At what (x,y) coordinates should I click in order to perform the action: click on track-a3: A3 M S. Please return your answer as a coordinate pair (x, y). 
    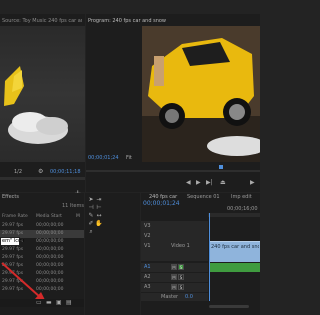
    Looking at the image, I should click on (174, 287).